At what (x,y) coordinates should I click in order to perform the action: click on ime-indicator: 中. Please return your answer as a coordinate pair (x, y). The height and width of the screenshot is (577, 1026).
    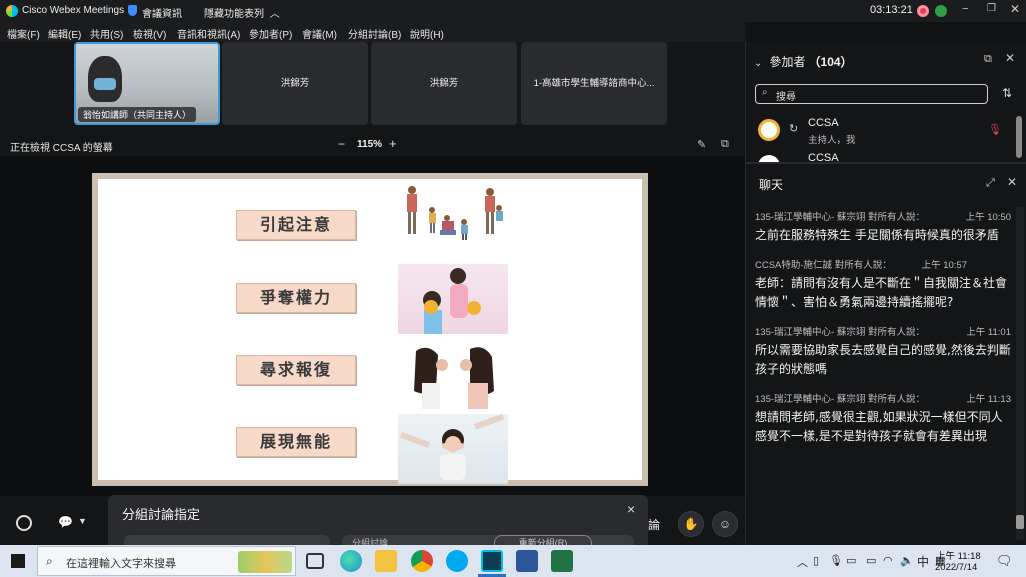
    Looking at the image, I should click on (923, 561).